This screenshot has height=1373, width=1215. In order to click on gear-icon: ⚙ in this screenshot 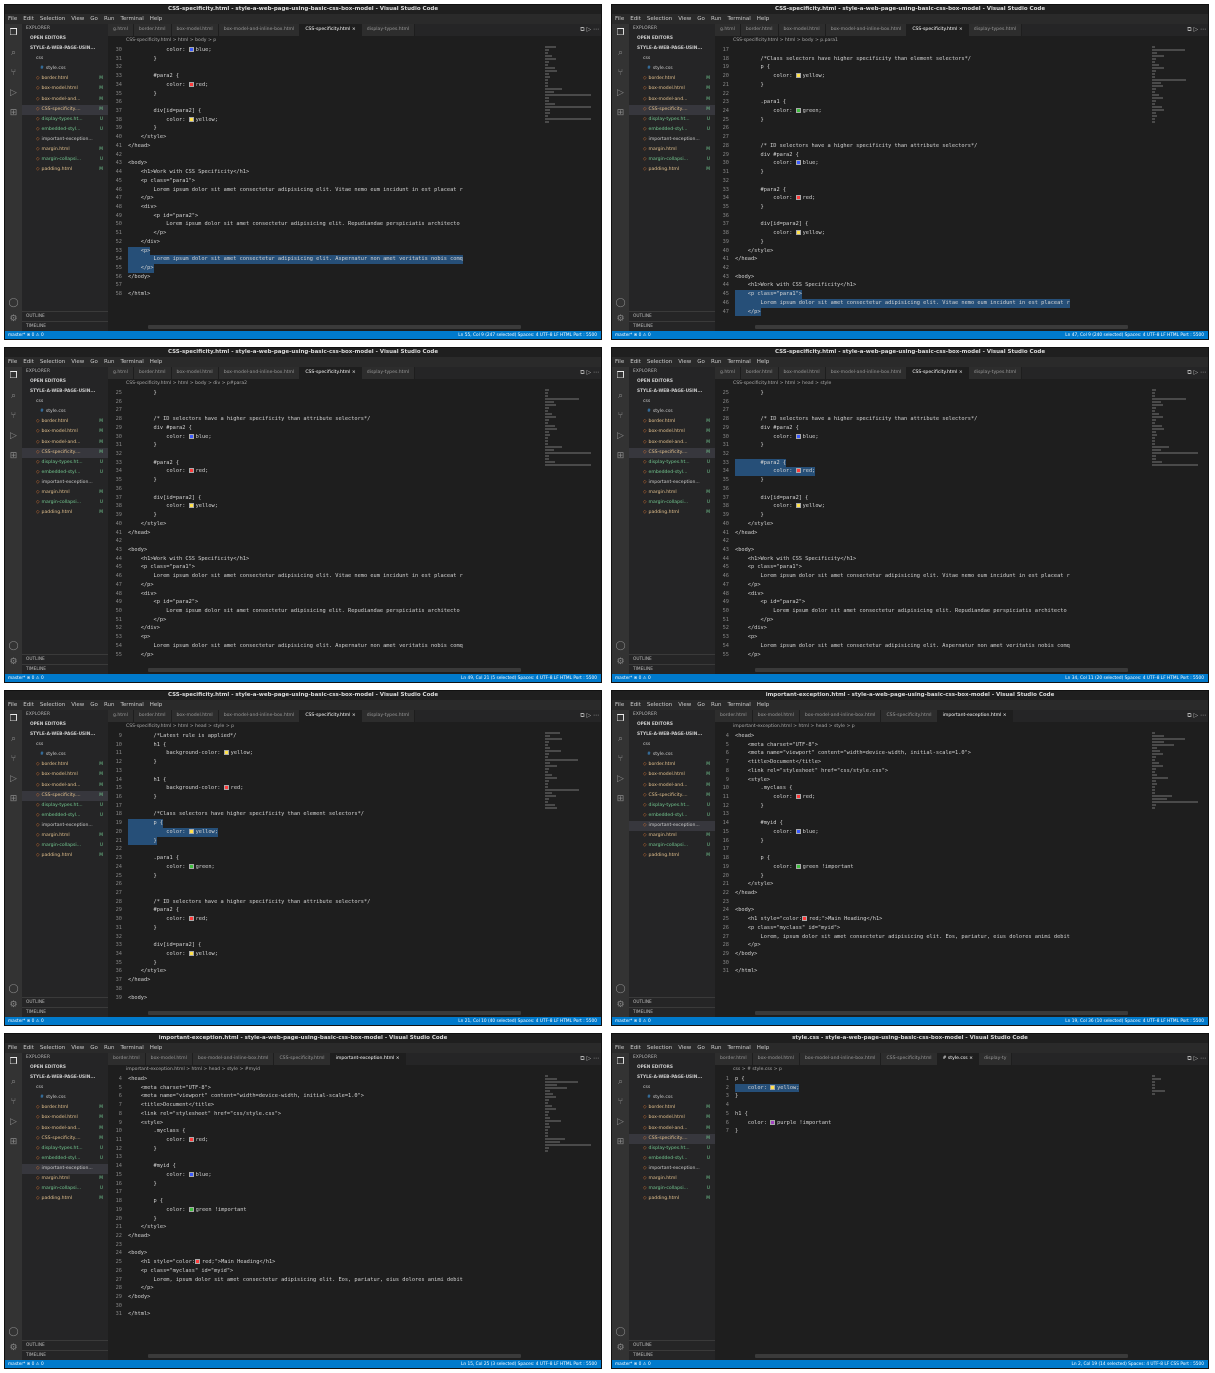, I will do `click(13, 662)`.